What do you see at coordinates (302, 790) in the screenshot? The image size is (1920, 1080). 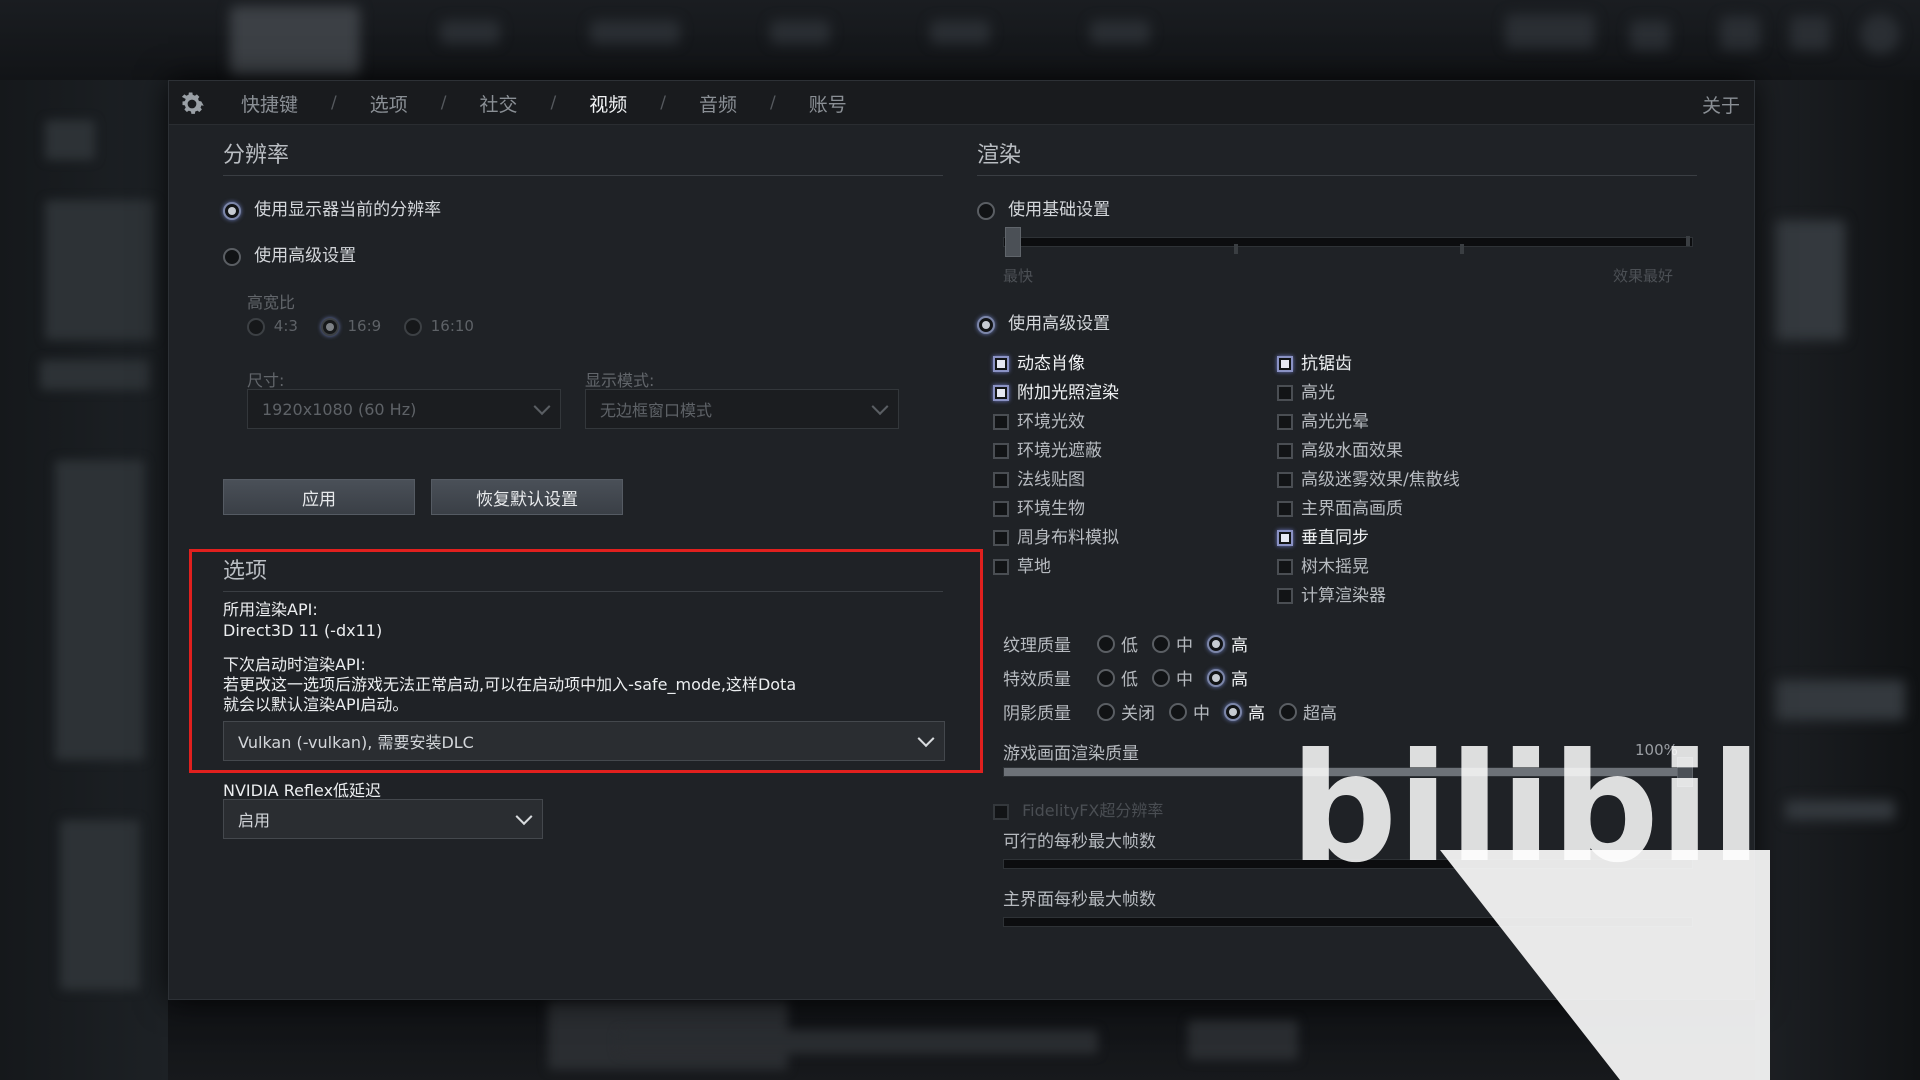 I see `reflex-label: NVIDIA Reflex低延迟` at bounding box center [302, 790].